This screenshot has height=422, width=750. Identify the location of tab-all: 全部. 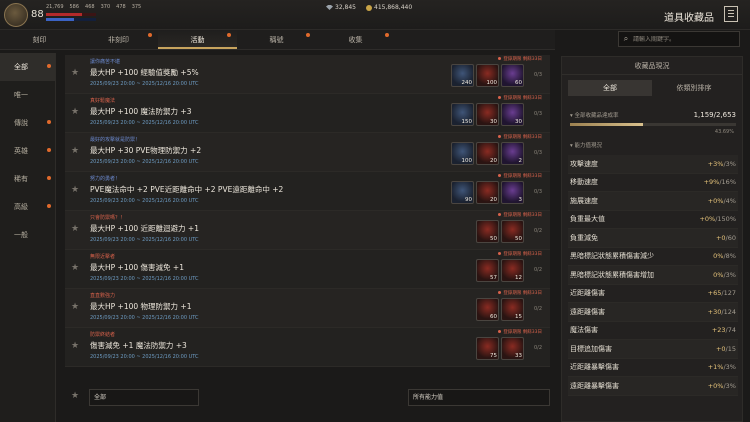
(610, 88).